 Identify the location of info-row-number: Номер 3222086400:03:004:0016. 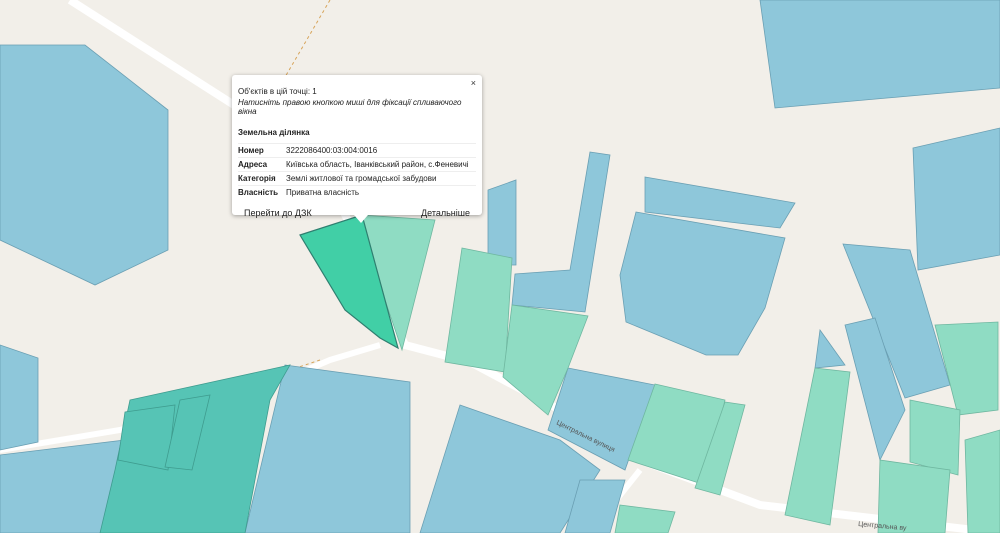
(357, 150).